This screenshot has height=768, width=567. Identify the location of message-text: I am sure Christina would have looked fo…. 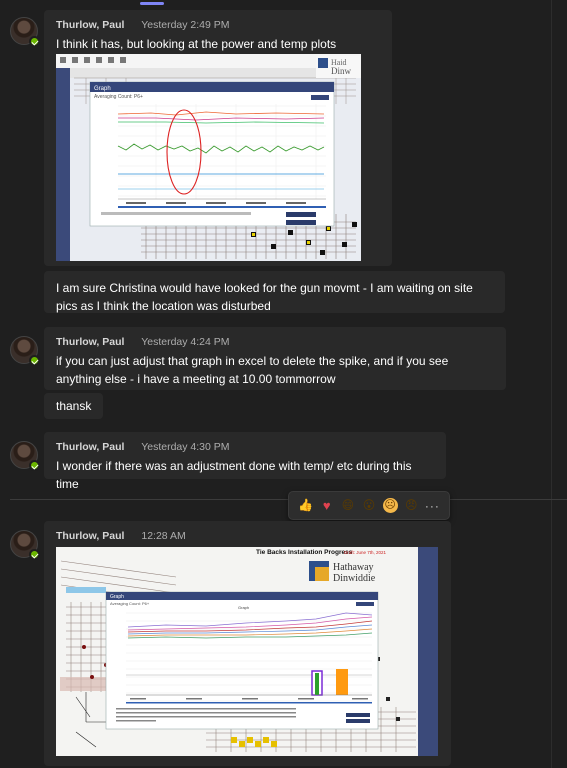
(264, 297).